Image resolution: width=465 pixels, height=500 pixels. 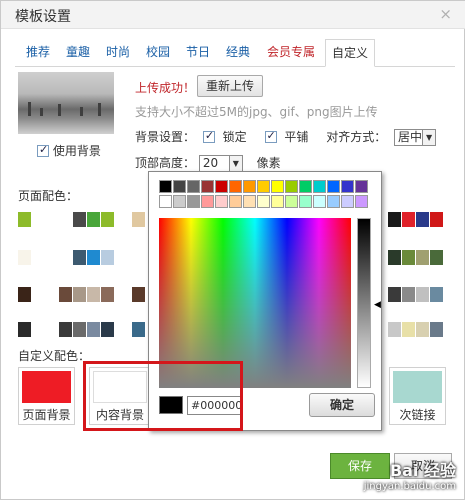 What do you see at coordinates (48, 196) in the screenshot?
I see `page-colors-heading: 页面配色：` at bounding box center [48, 196].